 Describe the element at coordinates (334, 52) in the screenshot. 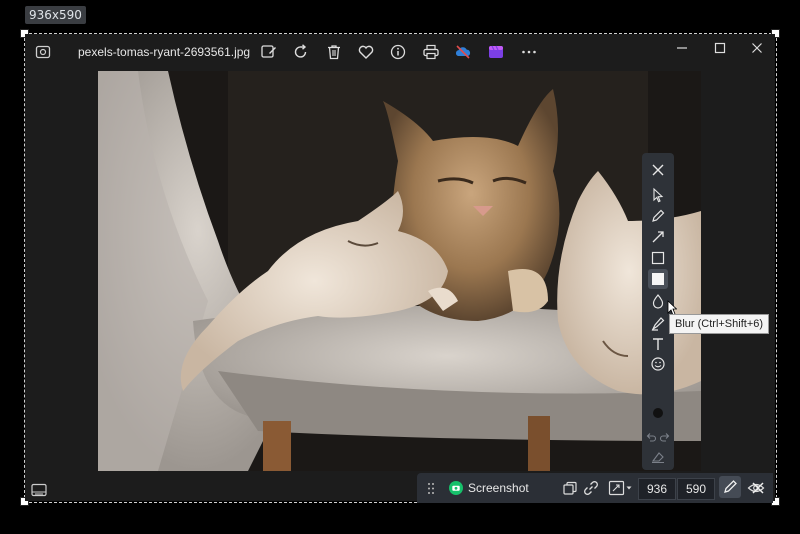

I see `delete-icon` at that location.